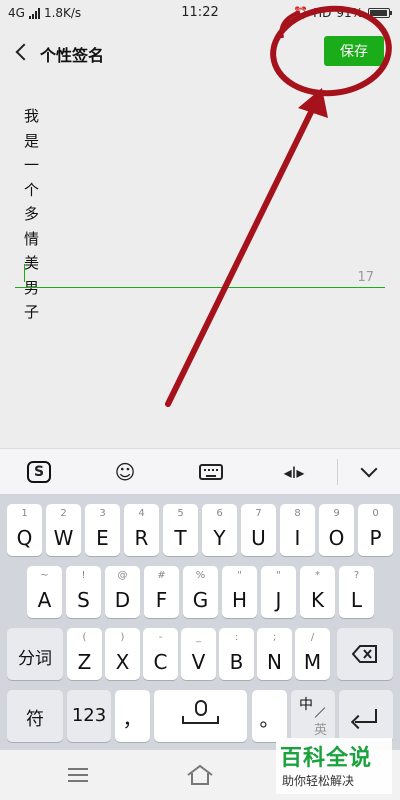 Image resolution: width=400 pixels, height=800 pixels. I want to click on key-q: 1Q, so click(24, 530).